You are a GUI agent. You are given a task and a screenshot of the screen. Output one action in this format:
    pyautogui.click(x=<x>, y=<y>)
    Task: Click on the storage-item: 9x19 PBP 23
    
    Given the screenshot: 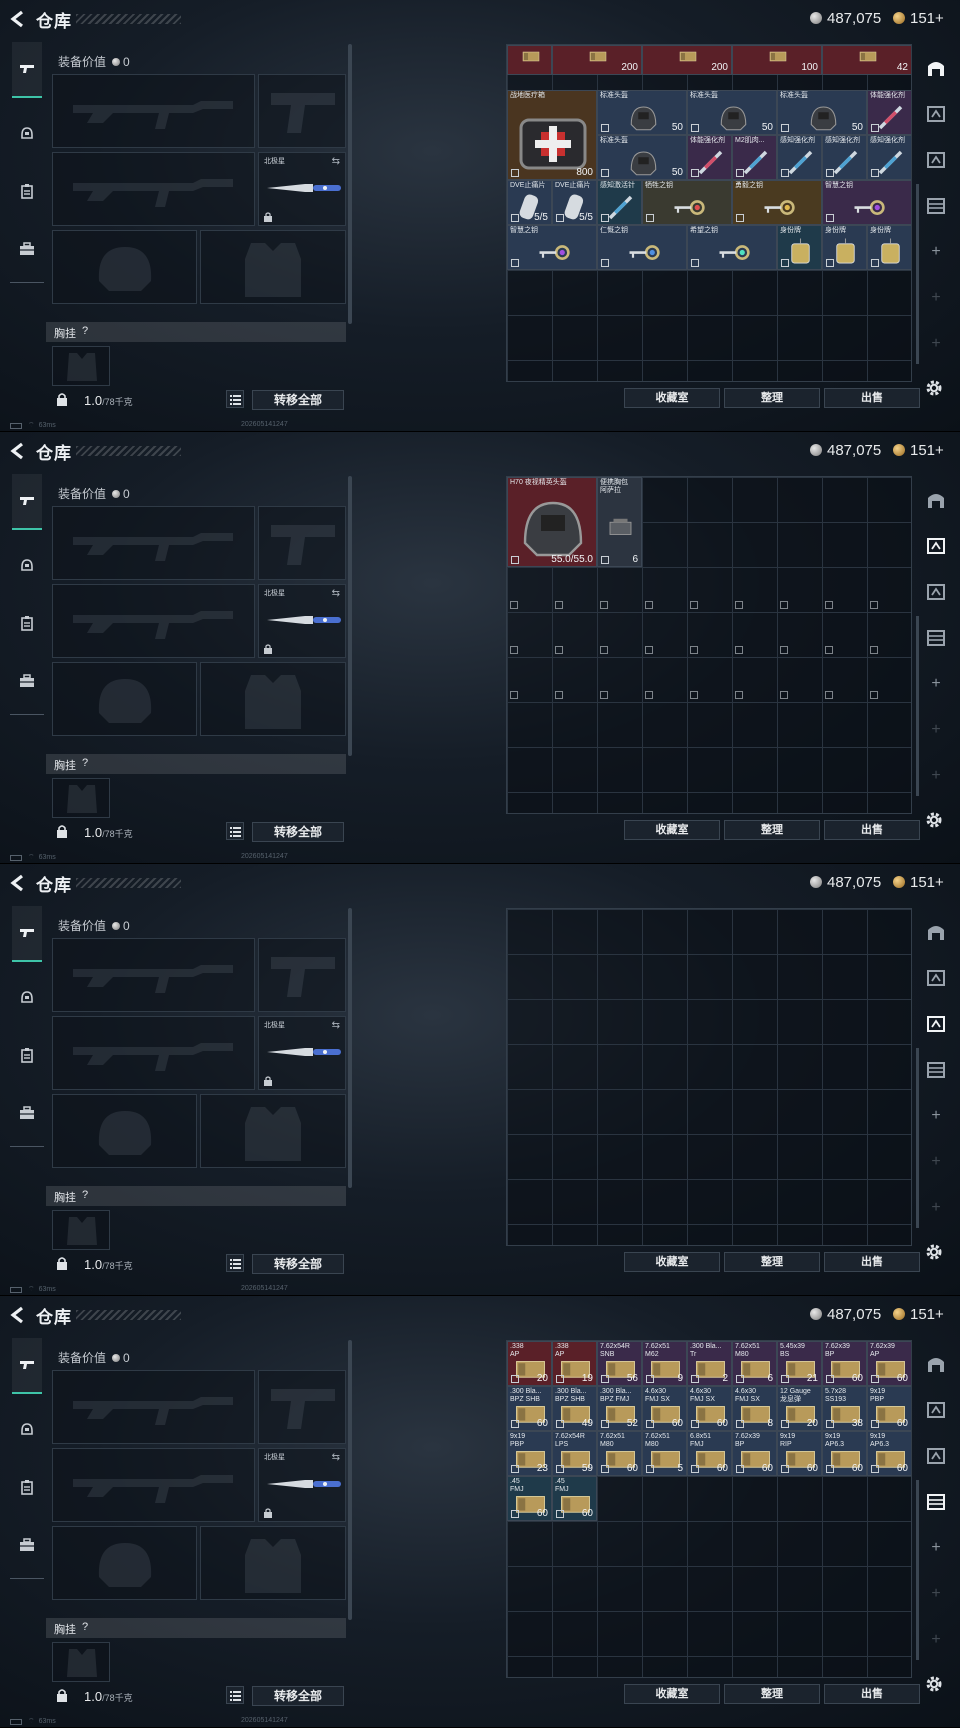 What is the action you would take?
    pyautogui.click(x=529, y=1453)
    